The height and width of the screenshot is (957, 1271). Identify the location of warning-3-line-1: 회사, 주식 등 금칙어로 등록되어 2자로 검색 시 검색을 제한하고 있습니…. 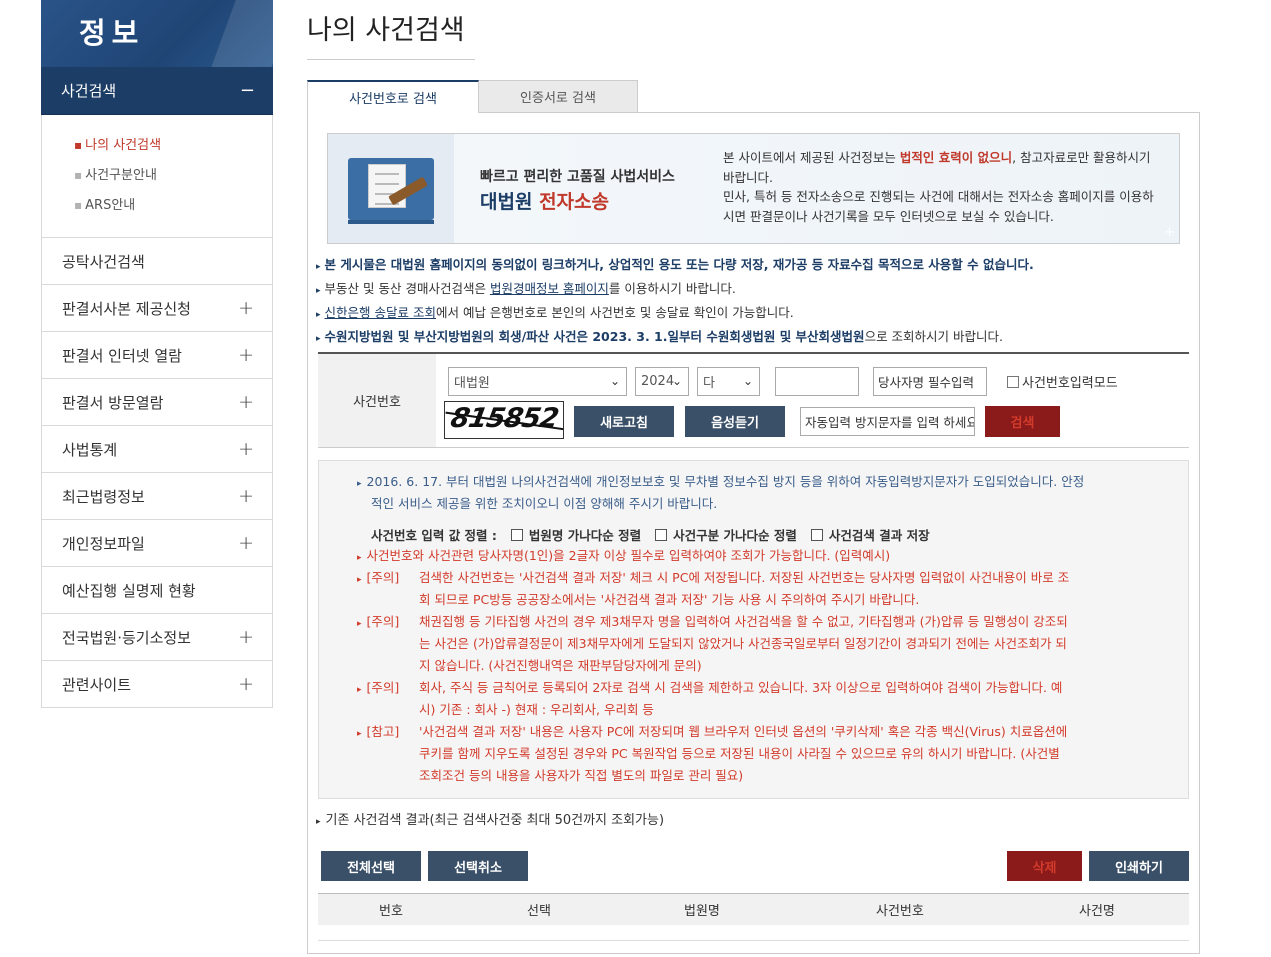
(741, 687).